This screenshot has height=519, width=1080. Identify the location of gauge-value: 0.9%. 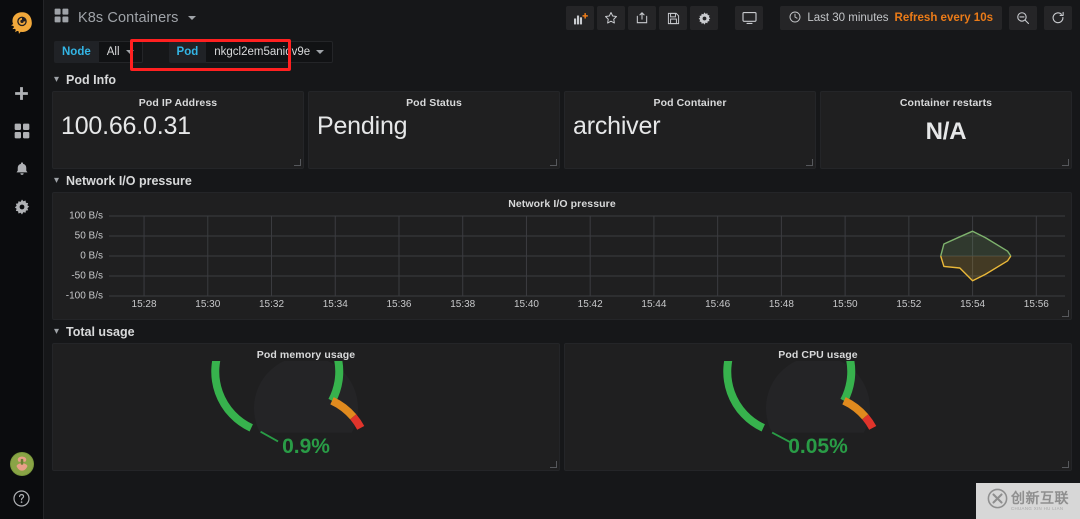
(306, 446).